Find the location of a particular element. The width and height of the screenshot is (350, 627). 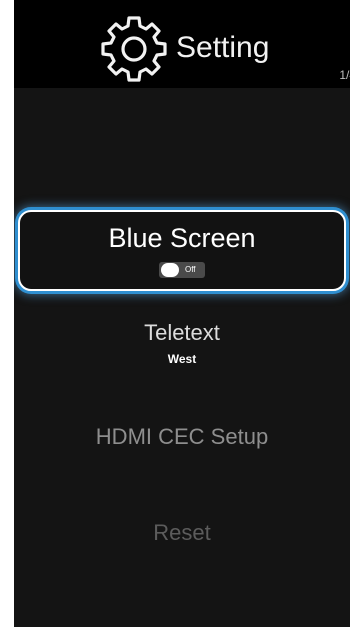

menu-item-teletext: Teletext West is located at coordinates (182, 343).